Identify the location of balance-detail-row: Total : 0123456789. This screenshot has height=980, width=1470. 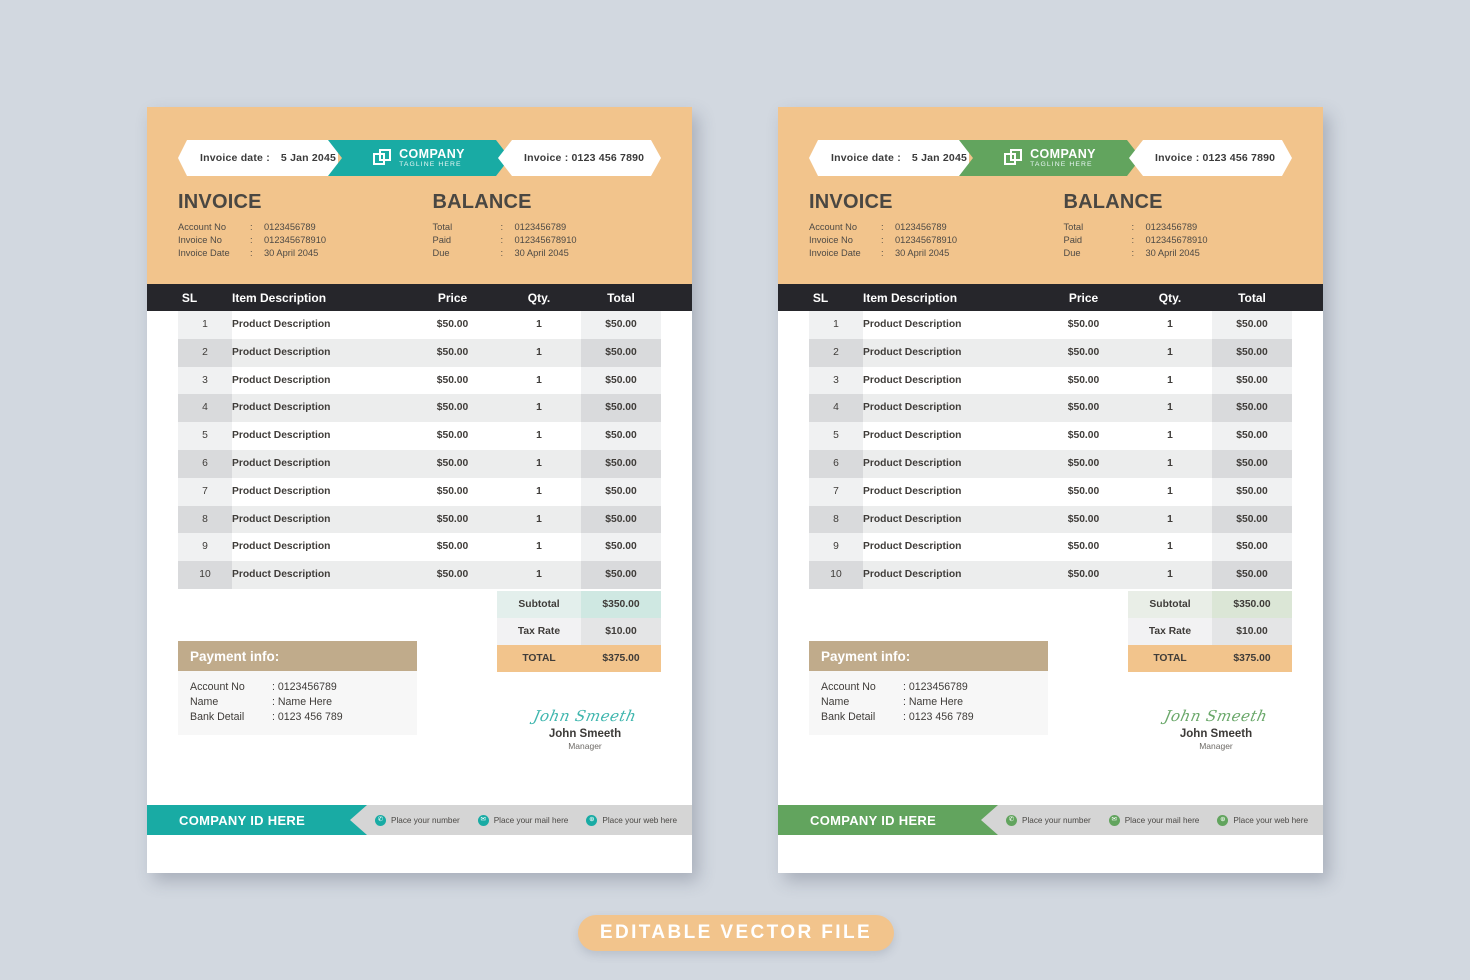
(505, 226).